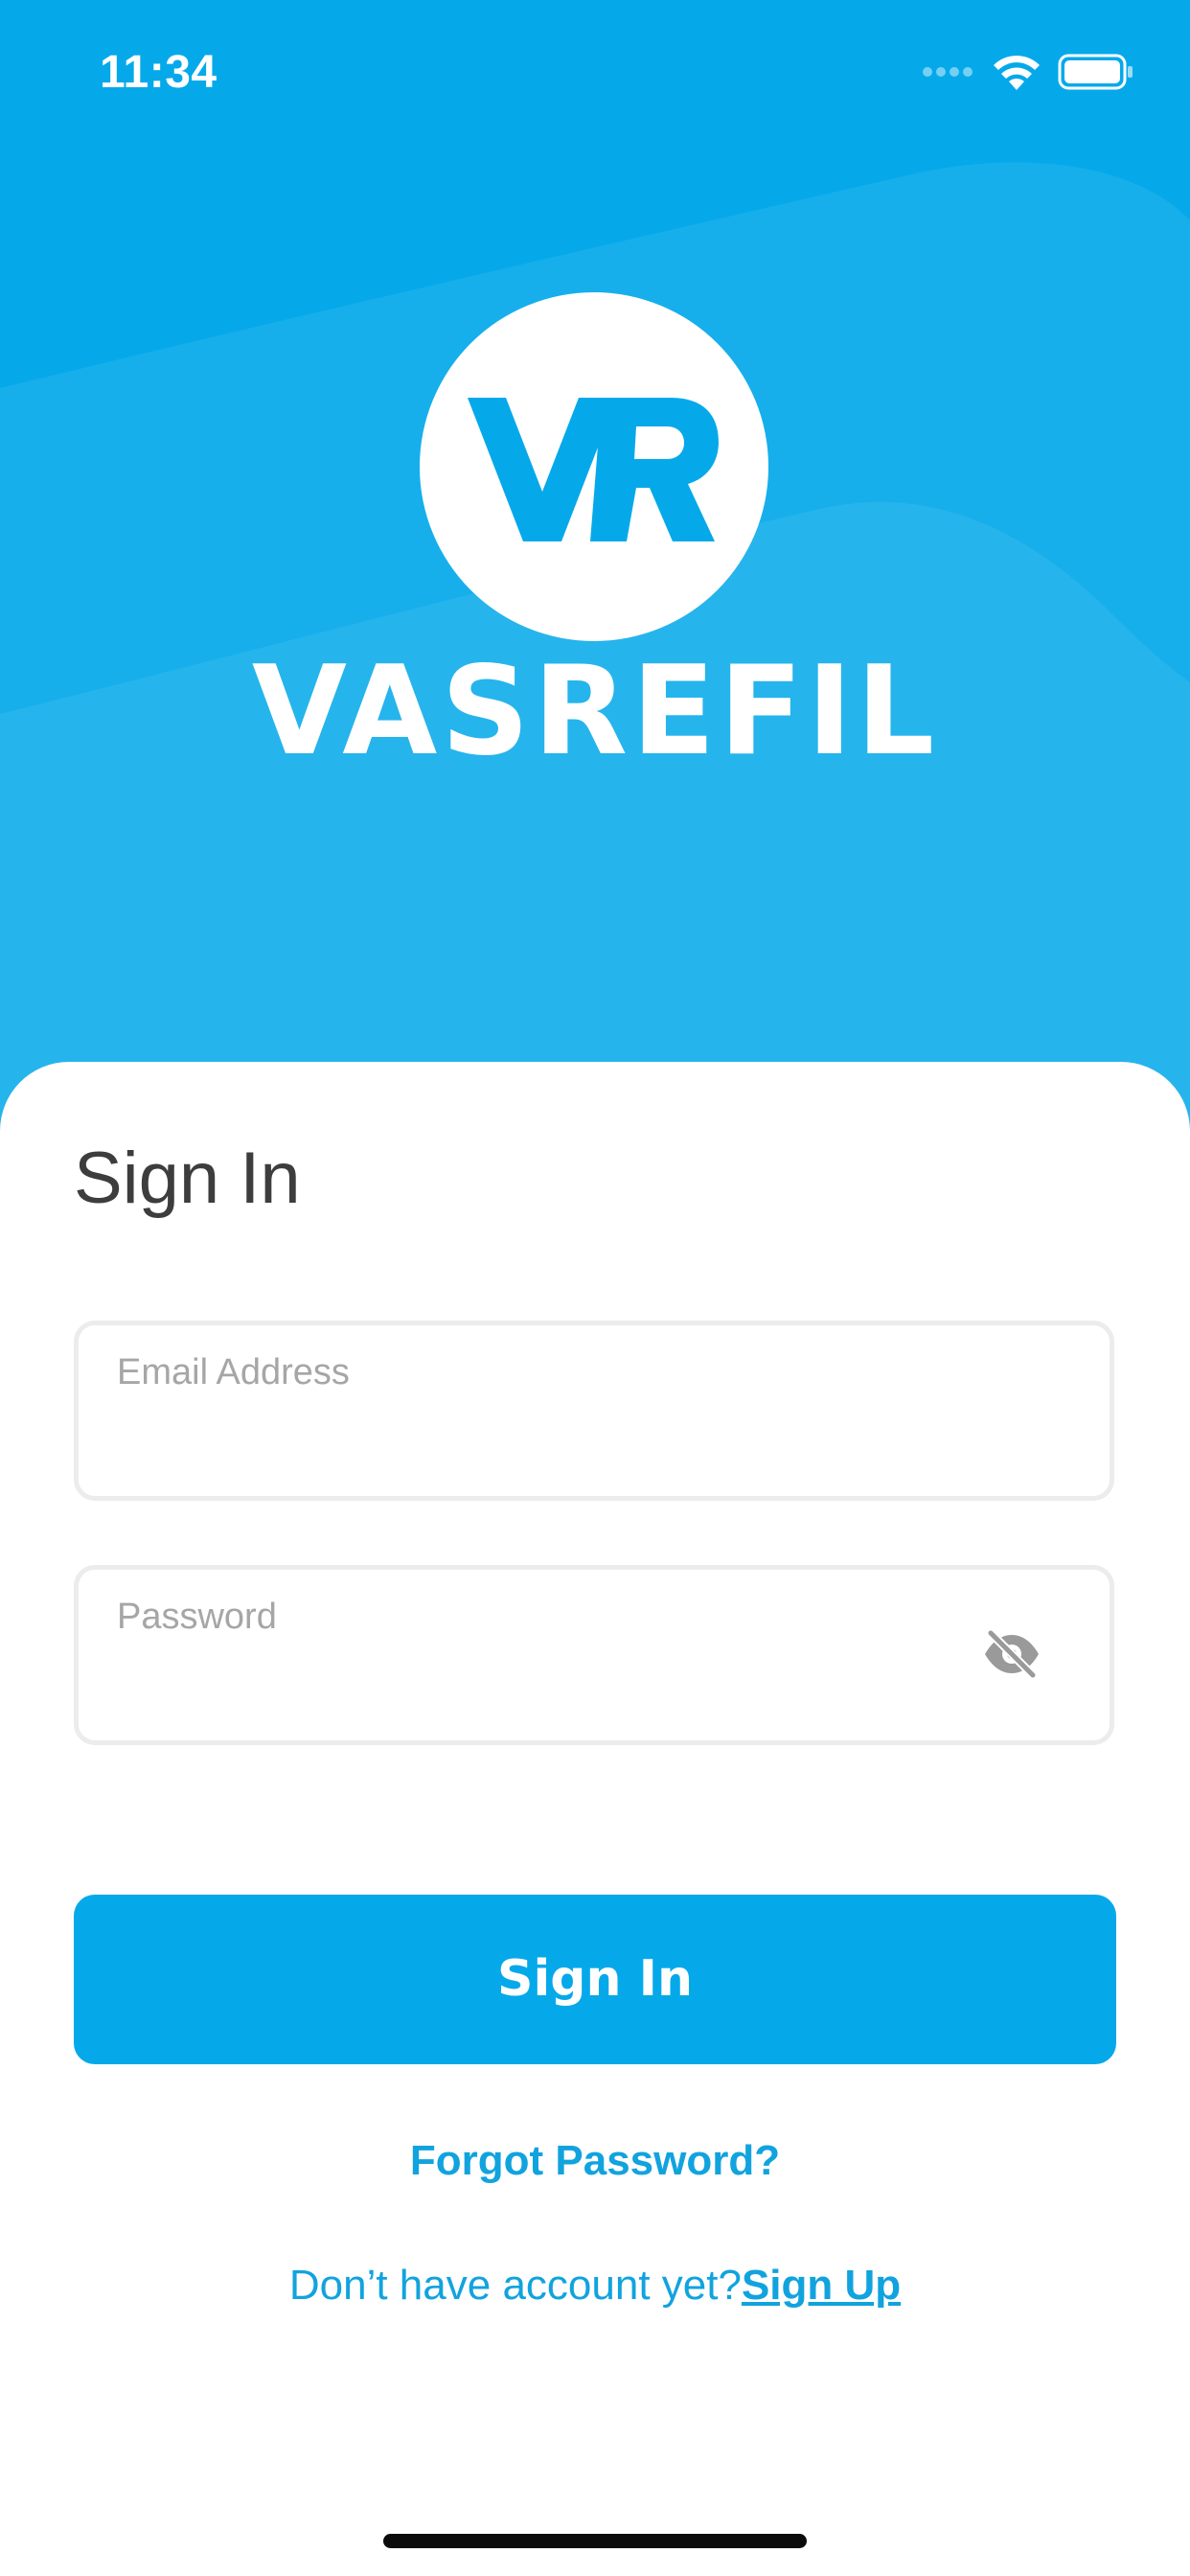  Describe the element at coordinates (595, 72) in the screenshot. I see `status-bar: 11:34` at that location.